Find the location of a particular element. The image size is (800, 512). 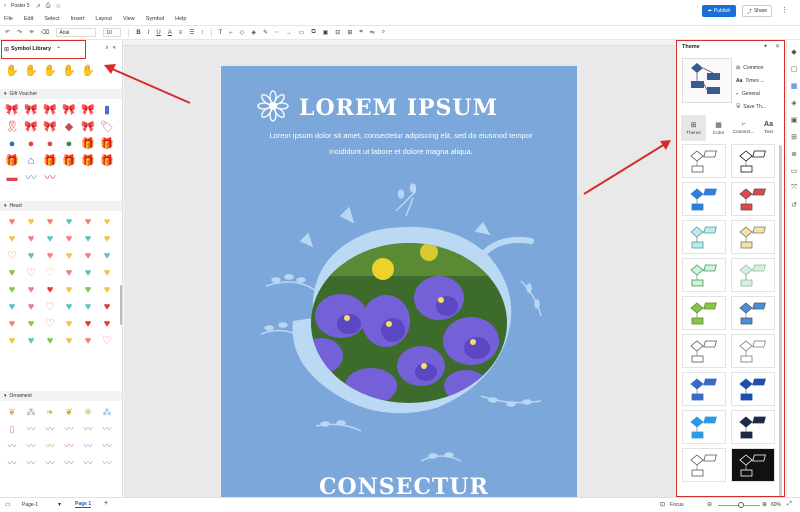

pin-icon: ✦ is located at coordinates (765, 46).